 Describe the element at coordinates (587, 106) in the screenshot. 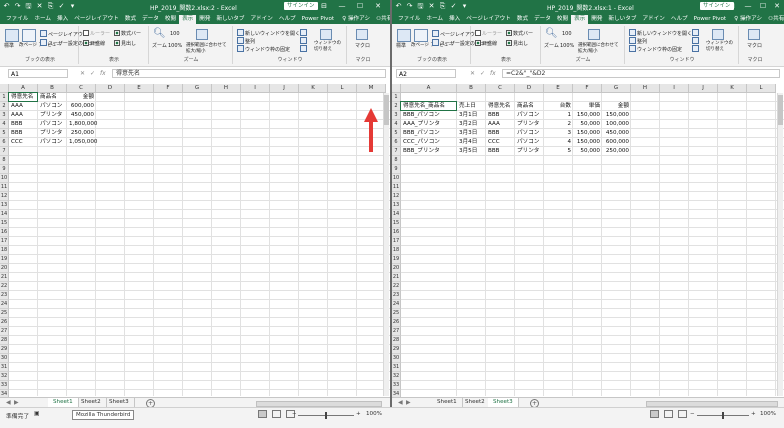

I see `cell: 単価` at that location.